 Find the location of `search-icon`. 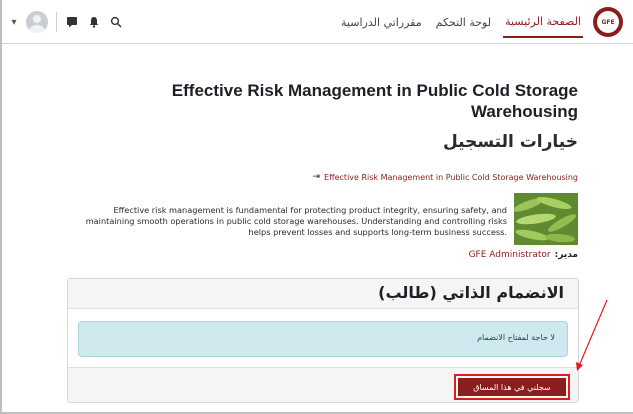

search-icon is located at coordinates (116, 22).